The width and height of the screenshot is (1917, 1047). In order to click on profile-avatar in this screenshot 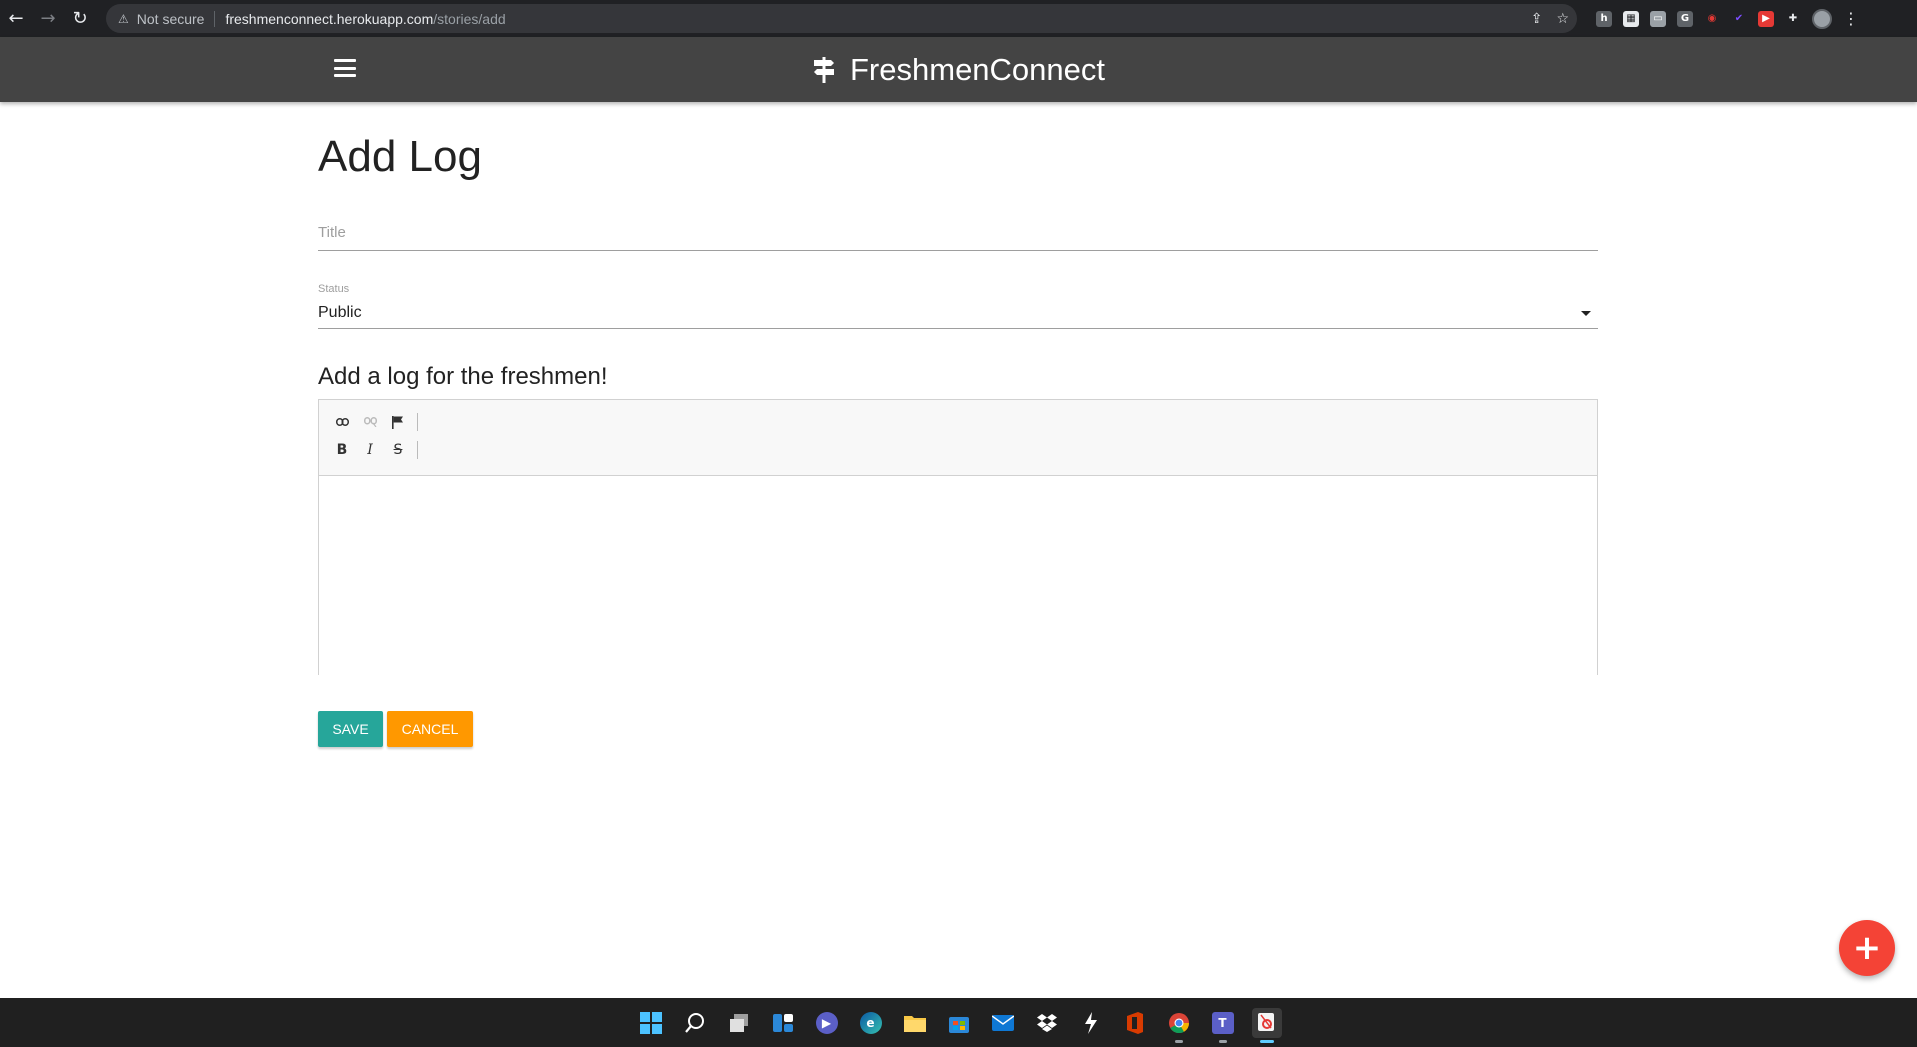, I will do `click(1822, 18)`.